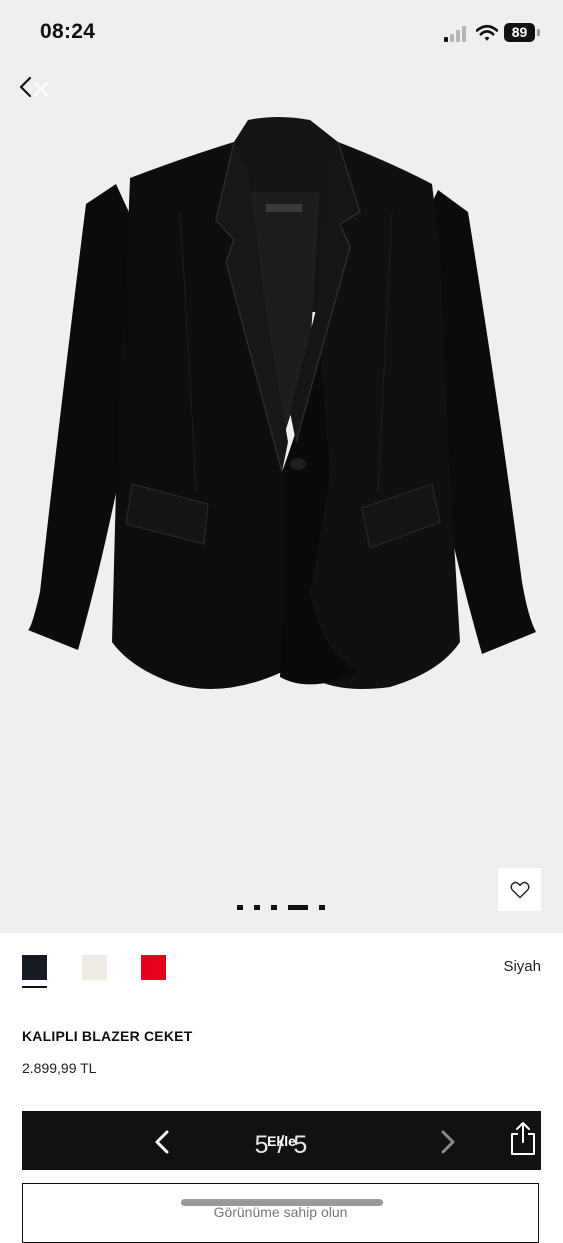 This screenshot has width=563, height=1243. I want to click on chevron-right-icon, so click(448, 1142).